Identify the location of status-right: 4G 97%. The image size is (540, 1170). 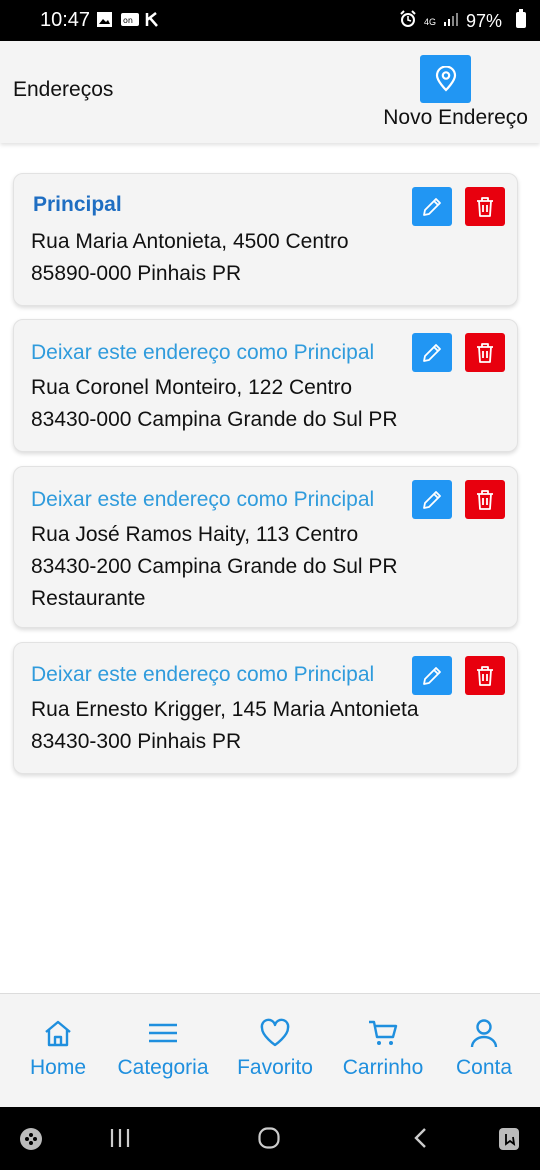
(450, 21).